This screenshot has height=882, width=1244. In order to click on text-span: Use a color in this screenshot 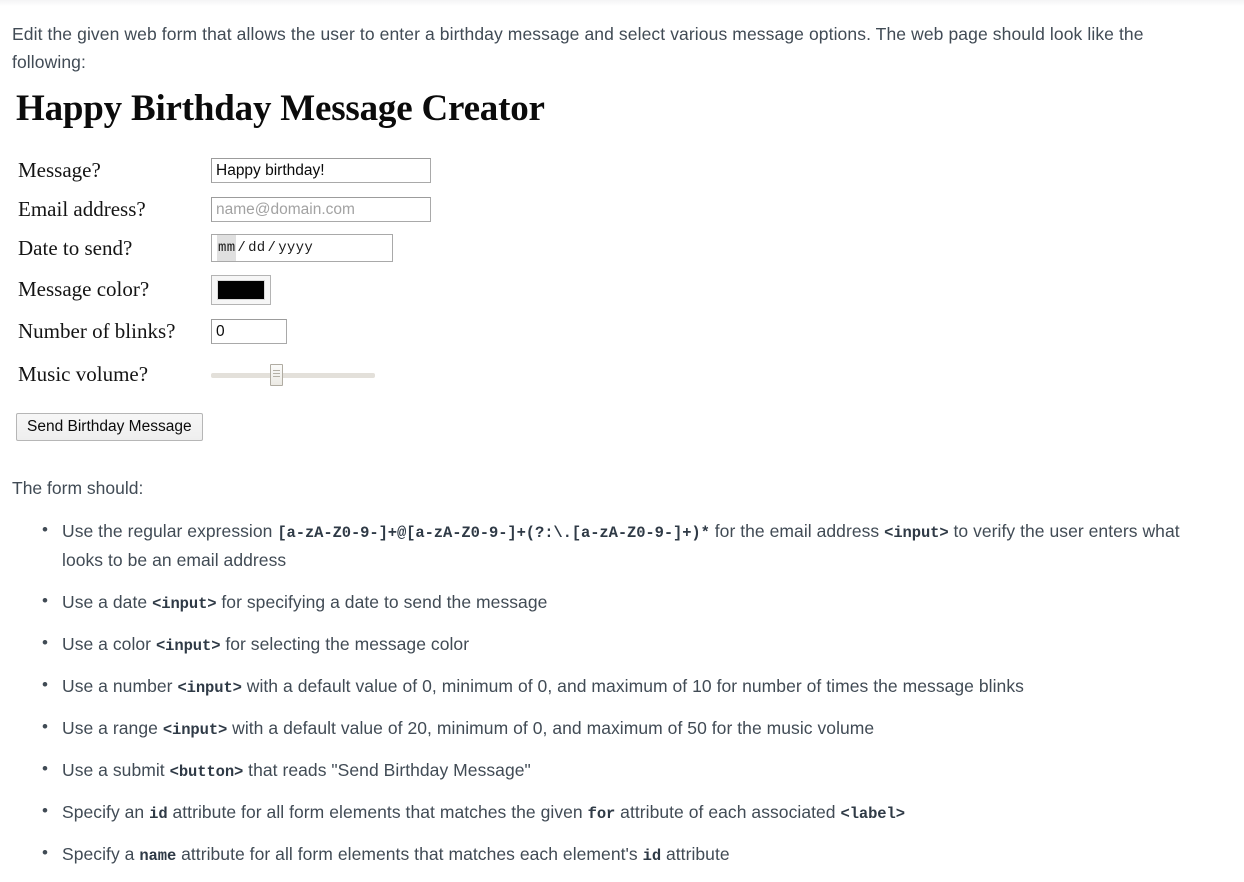, I will do `click(109, 643)`.